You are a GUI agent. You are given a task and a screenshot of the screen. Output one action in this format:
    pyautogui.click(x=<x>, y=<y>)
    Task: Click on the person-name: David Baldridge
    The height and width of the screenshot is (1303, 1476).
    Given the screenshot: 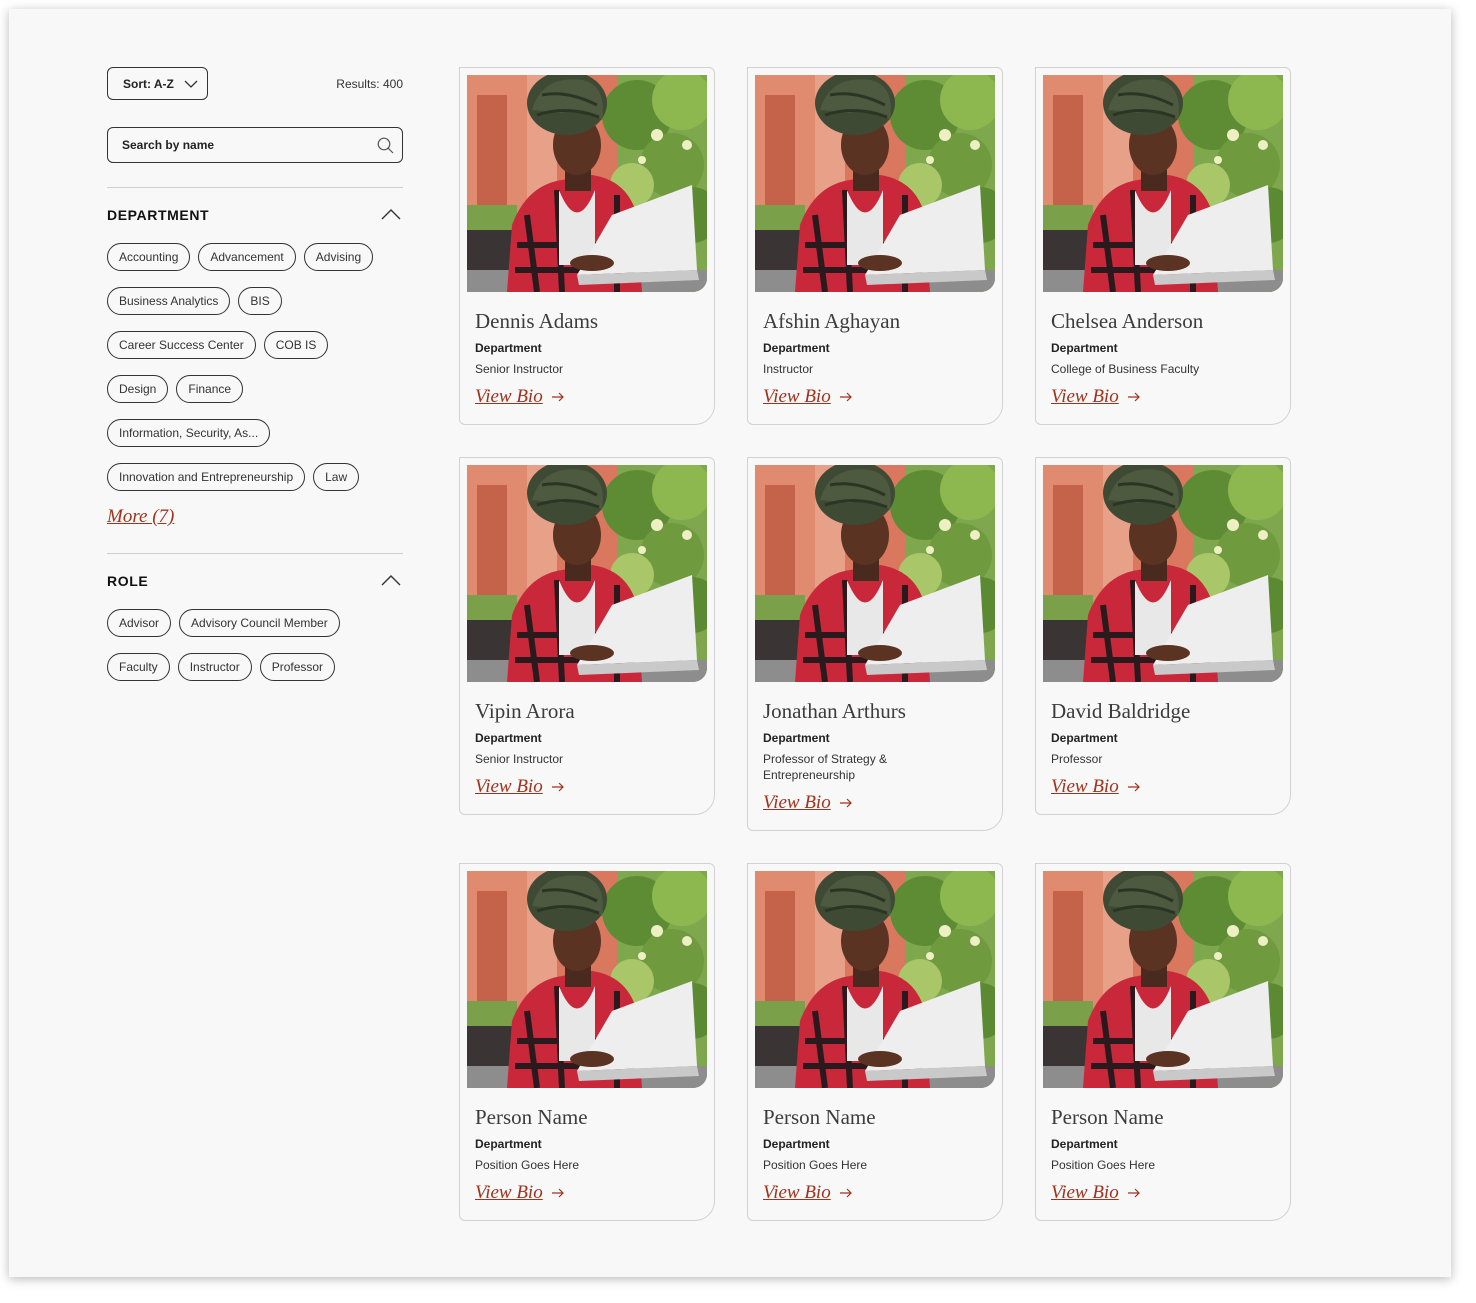 What is the action you would take?
    pyautogui.click(x=1121, y=711)
    